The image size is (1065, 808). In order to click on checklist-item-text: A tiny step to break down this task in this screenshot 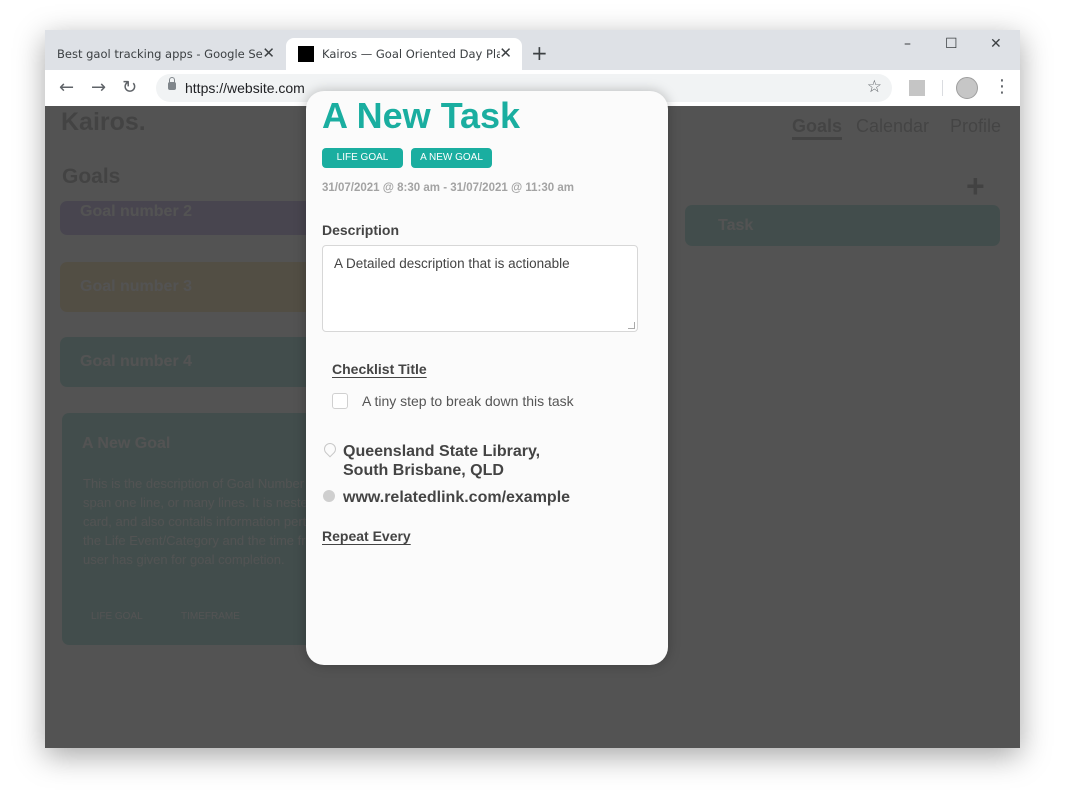, I will do `click(468, 401)`.